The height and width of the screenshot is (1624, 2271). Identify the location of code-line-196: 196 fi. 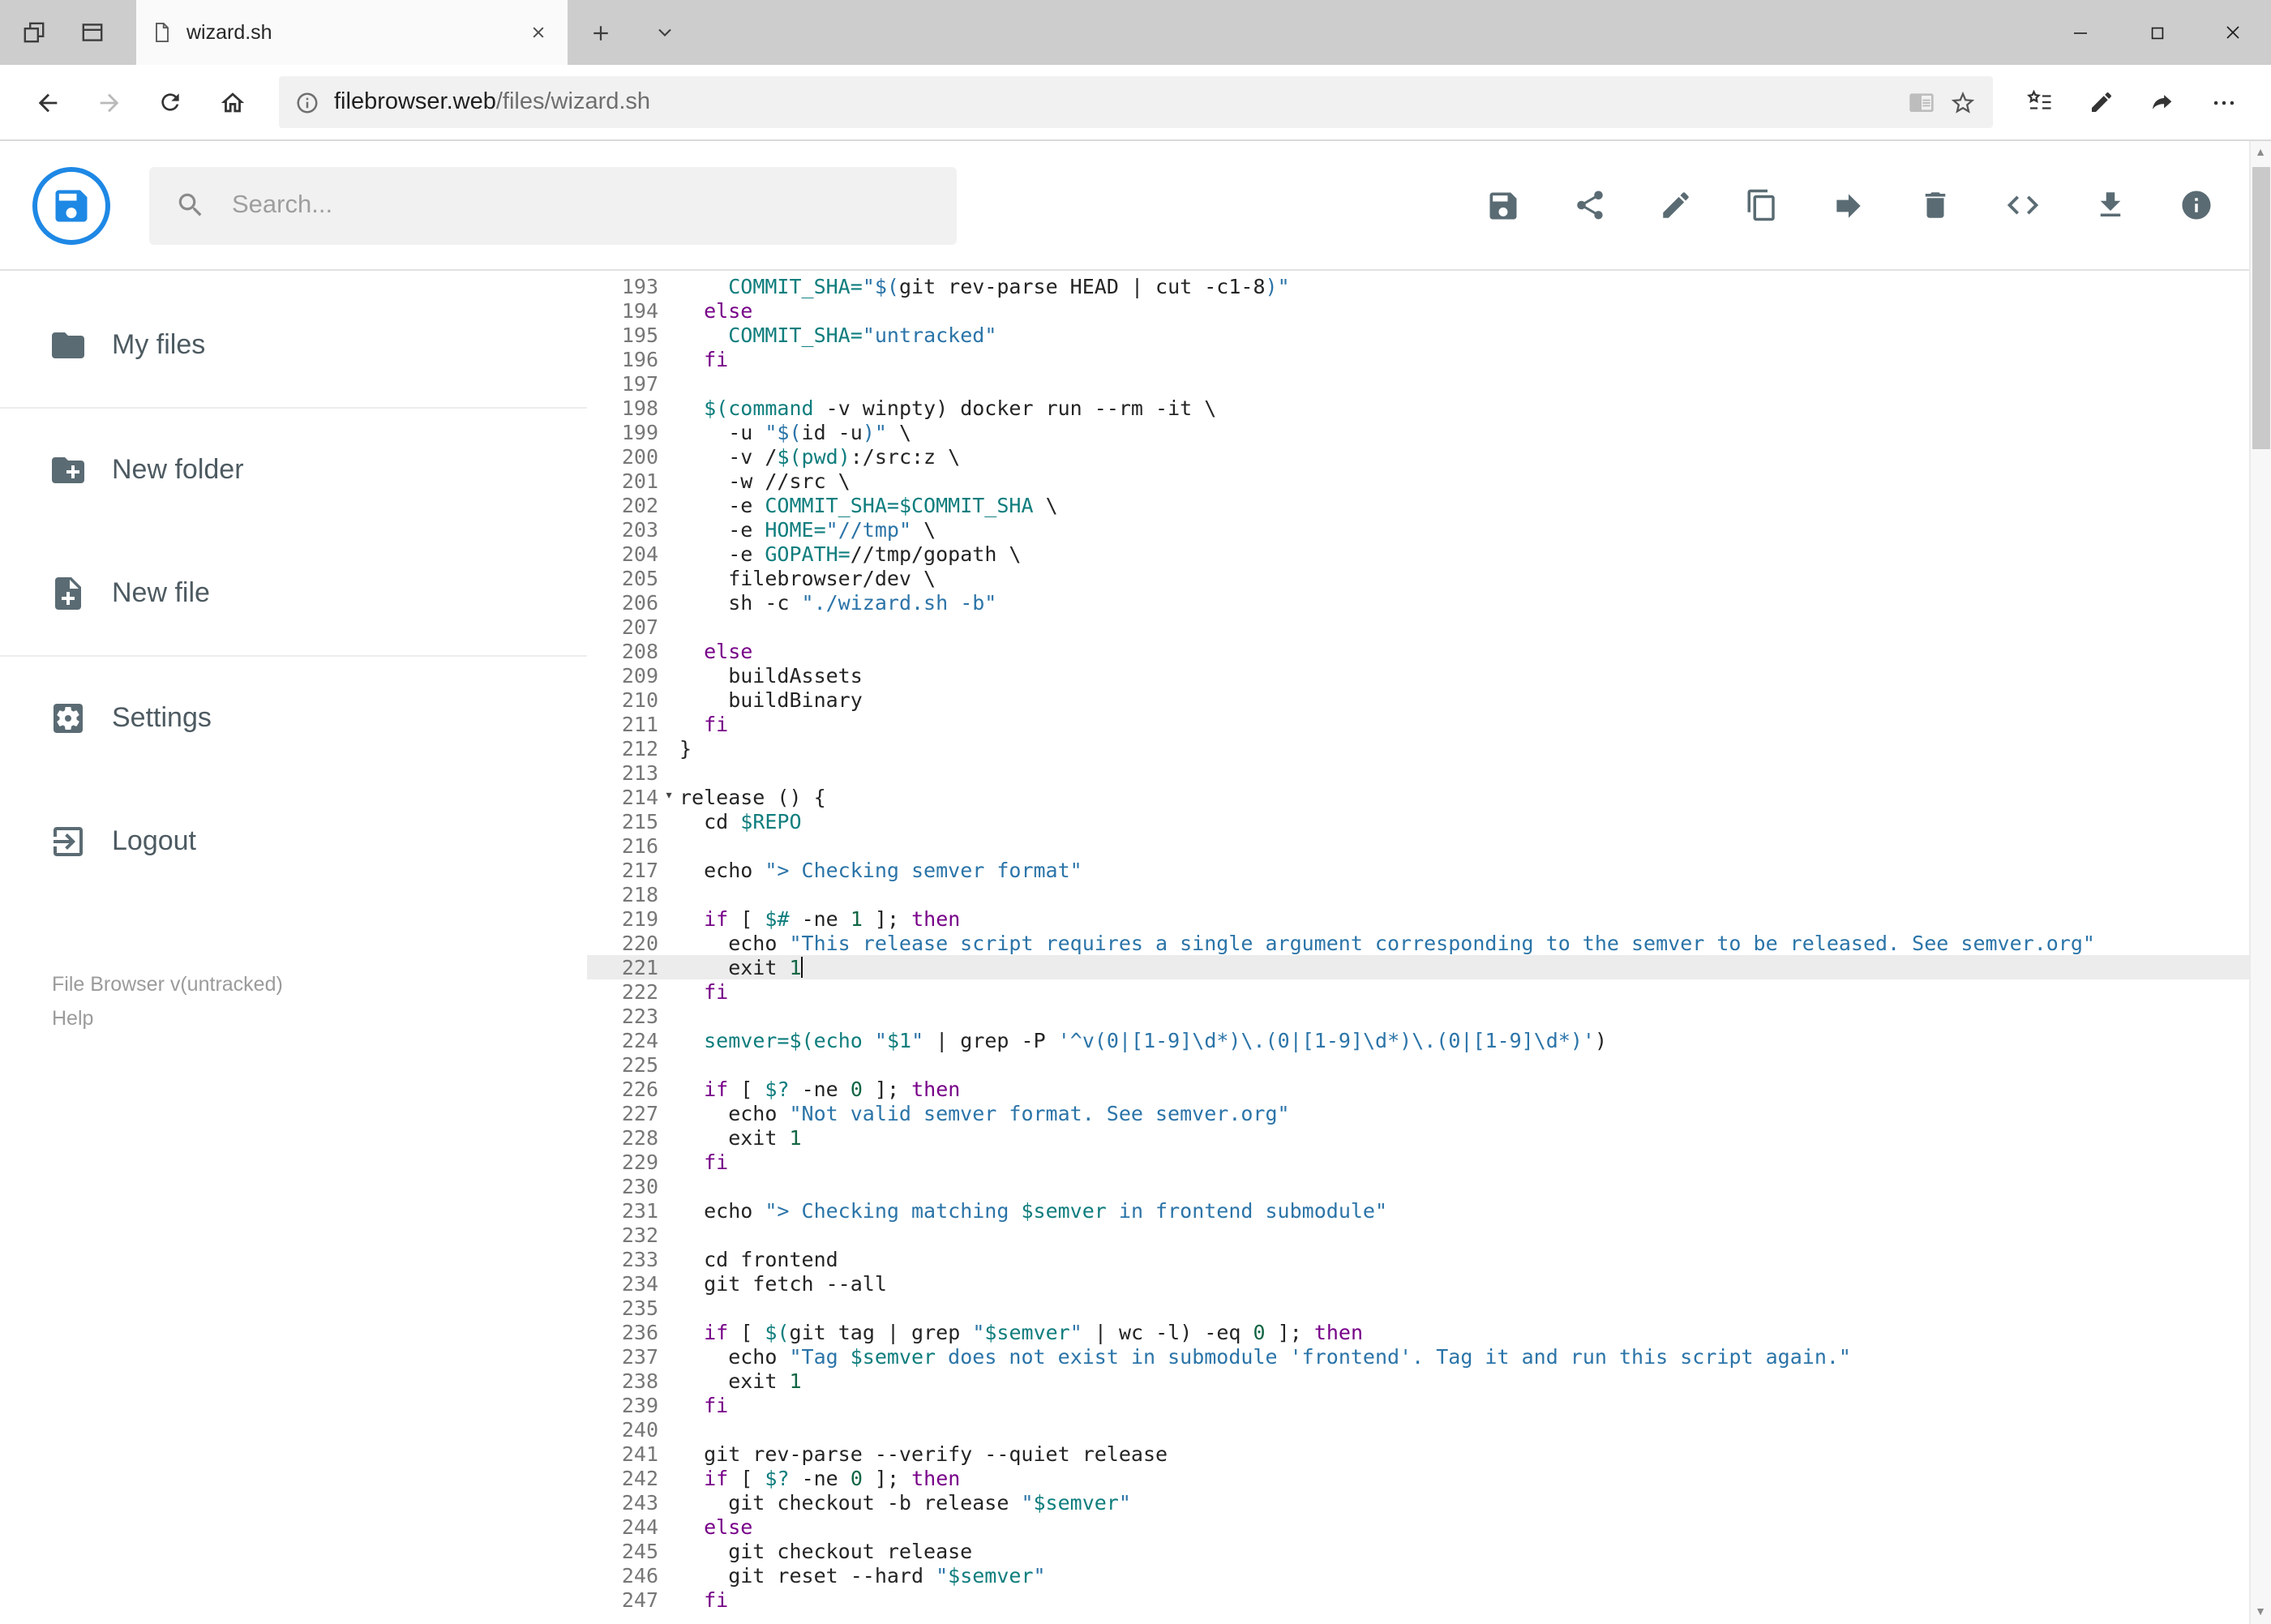
(1429, 359).